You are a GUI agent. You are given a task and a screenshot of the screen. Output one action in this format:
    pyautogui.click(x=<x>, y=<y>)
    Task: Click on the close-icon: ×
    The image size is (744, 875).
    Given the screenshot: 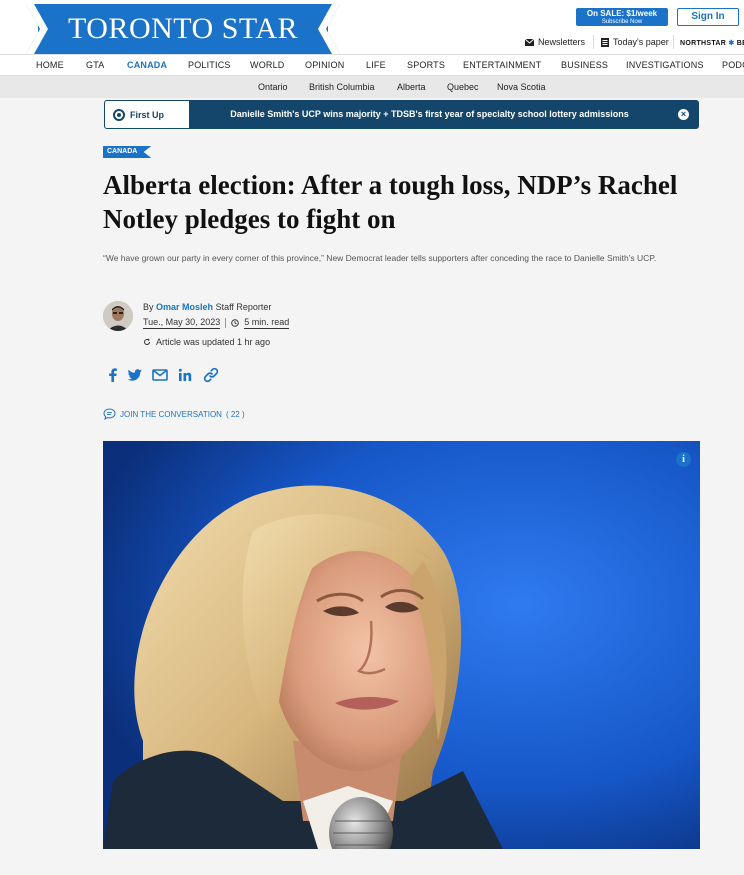 What is the action you would take?
    pyautogui.click(x=683, y=114)
    